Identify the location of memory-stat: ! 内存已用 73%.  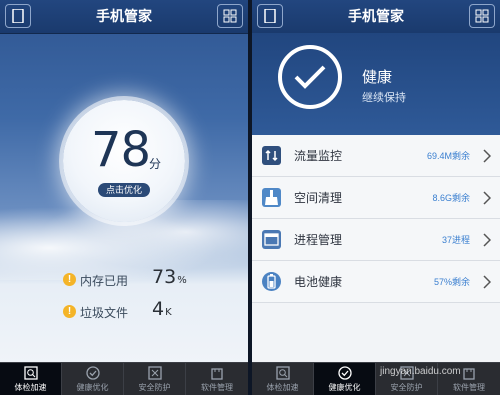
(145, 279).